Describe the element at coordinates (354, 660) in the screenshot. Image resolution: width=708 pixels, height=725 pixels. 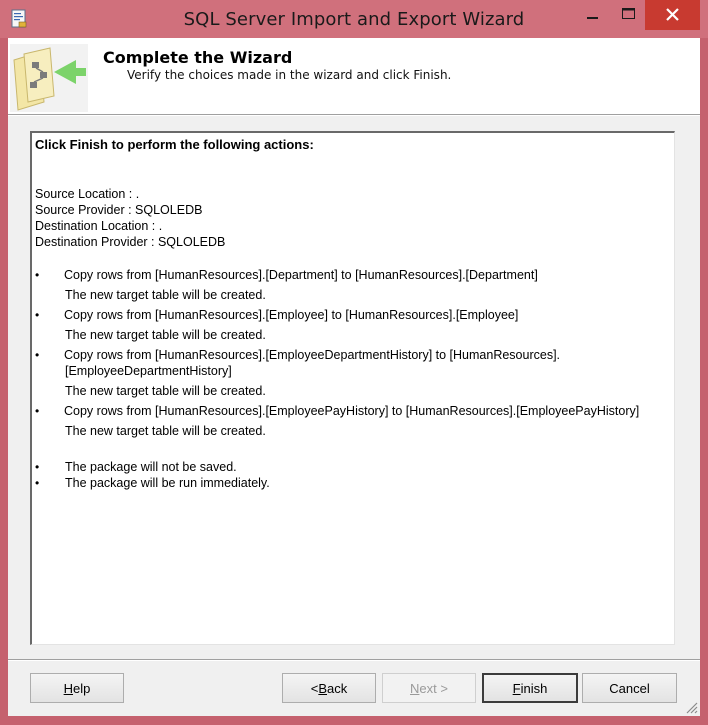
I see `footer-divider-highlight` at that location.